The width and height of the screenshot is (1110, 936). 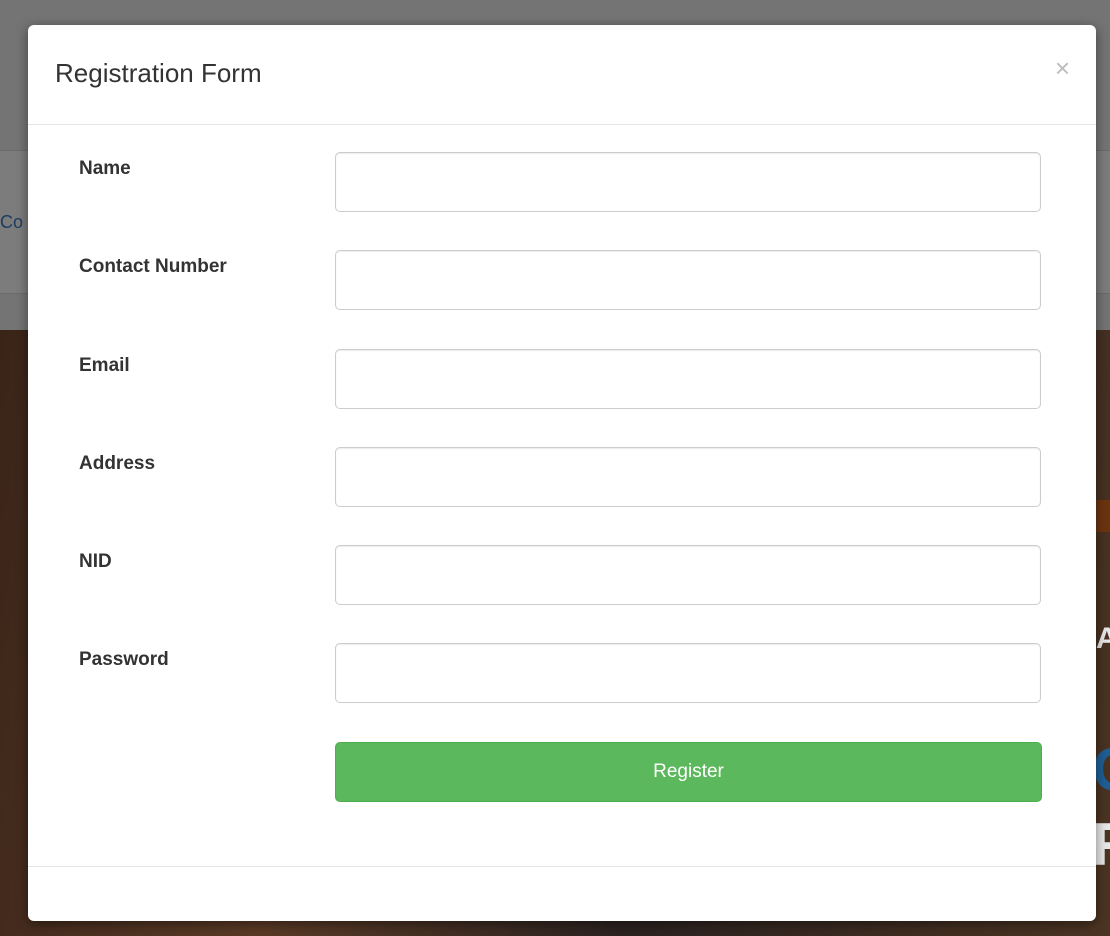 What do you see at coordinates (1062, 68) in the screenshot?
I see `close-icon: ×` at bounding box center [1062, 68].